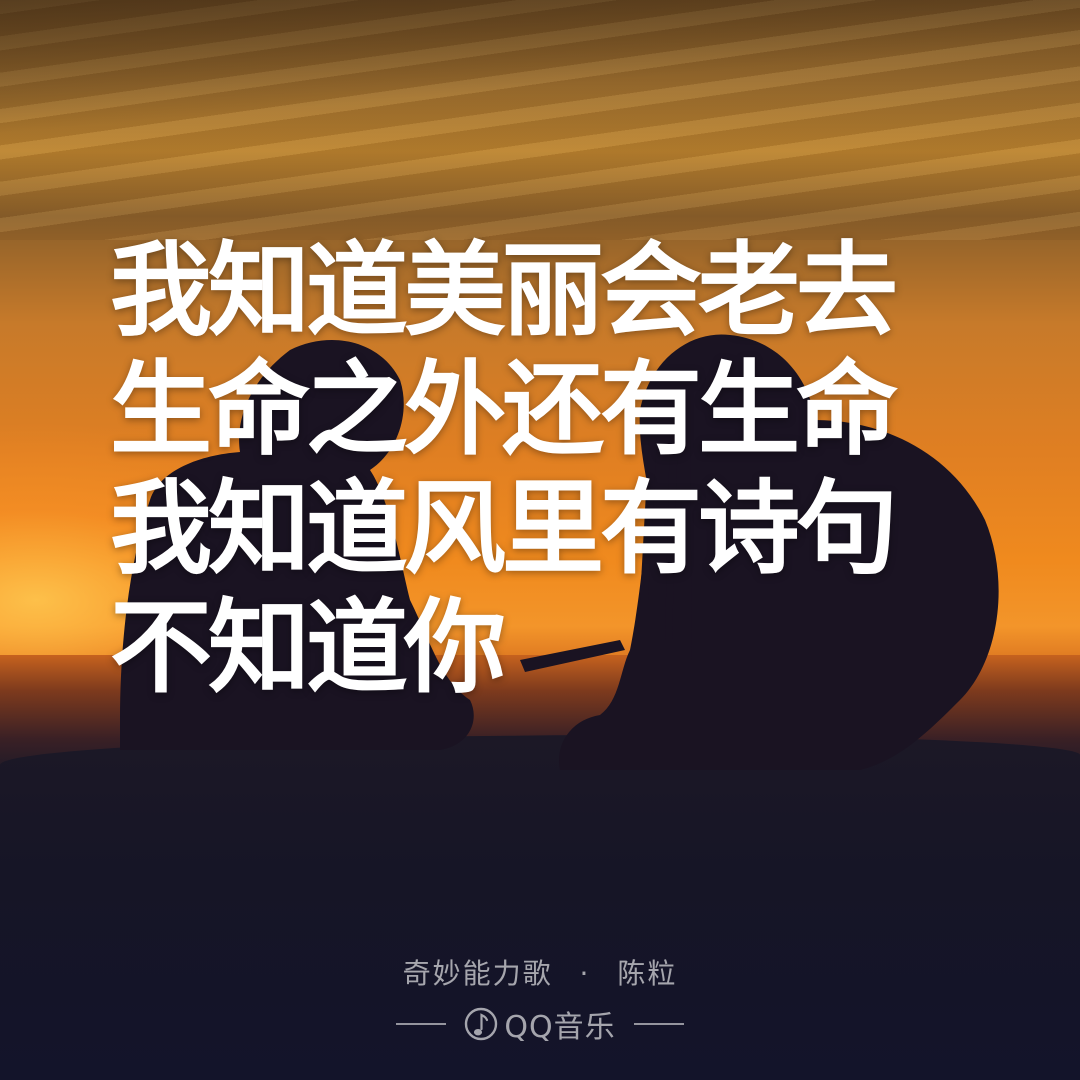  I want to click on lyric-line-2: 生命之外还有生命, so click(504, 410).